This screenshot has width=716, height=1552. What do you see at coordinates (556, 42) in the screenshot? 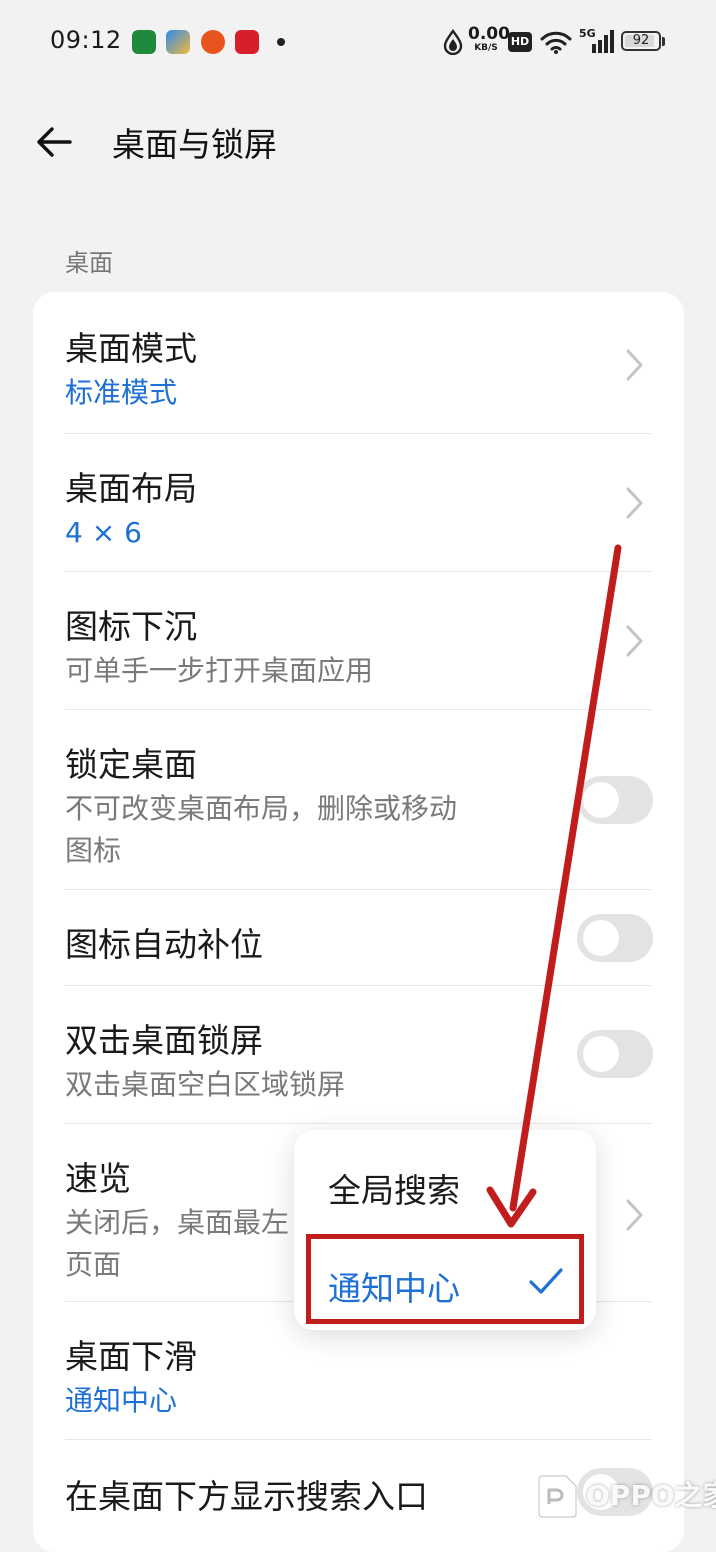
I see `wifi-icon` at bounding box center [556, 42].